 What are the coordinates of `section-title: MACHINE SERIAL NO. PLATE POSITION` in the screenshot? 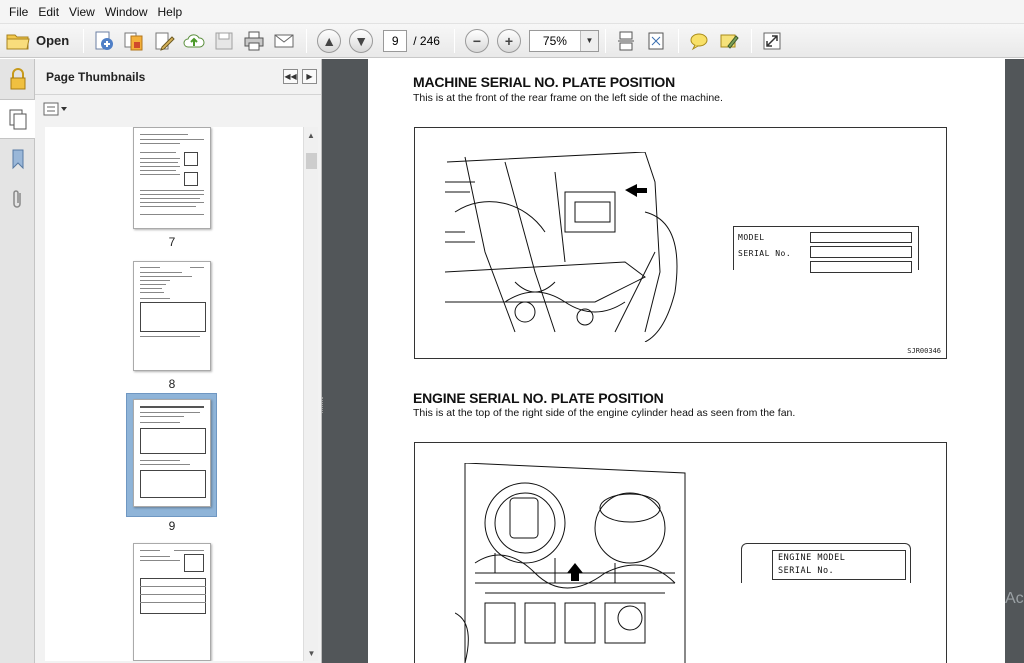 It's located at (544, 82).